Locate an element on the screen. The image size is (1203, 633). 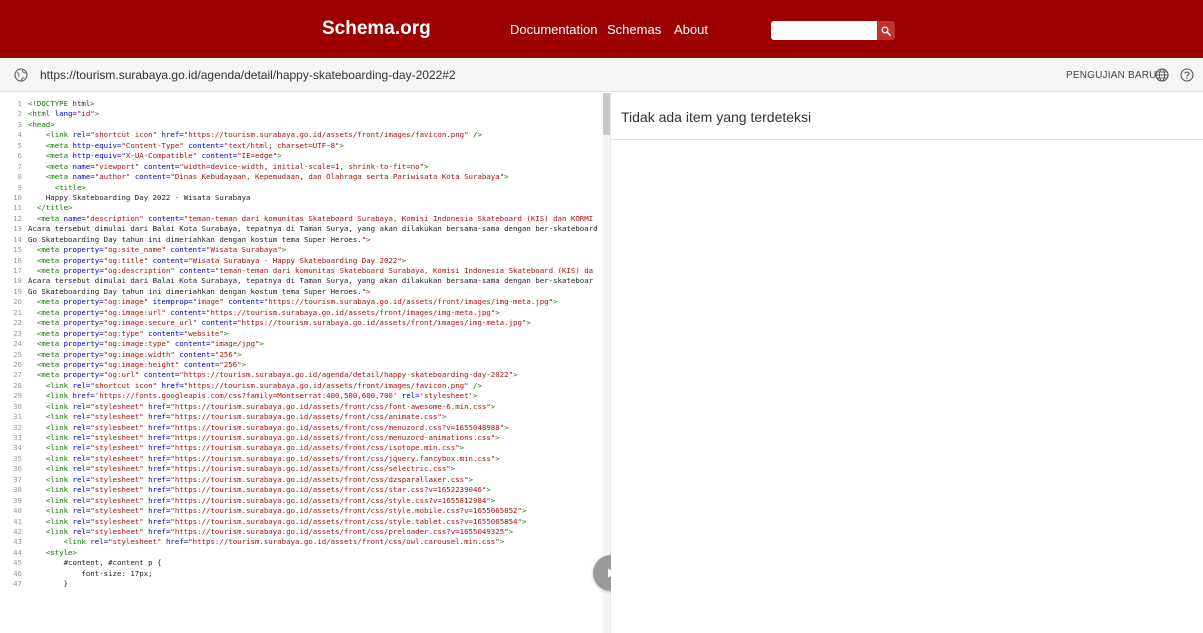
line-number: 43 is located at coordinates (17, 542).